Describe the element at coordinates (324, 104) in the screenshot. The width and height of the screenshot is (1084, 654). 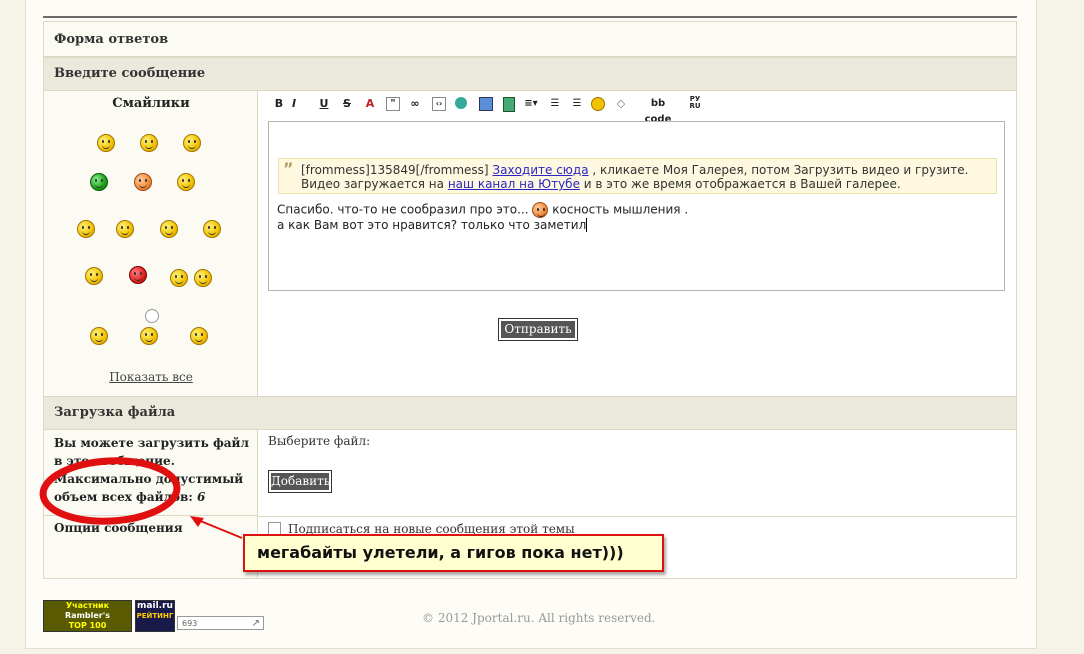
I see `underline-button: U` at that location.